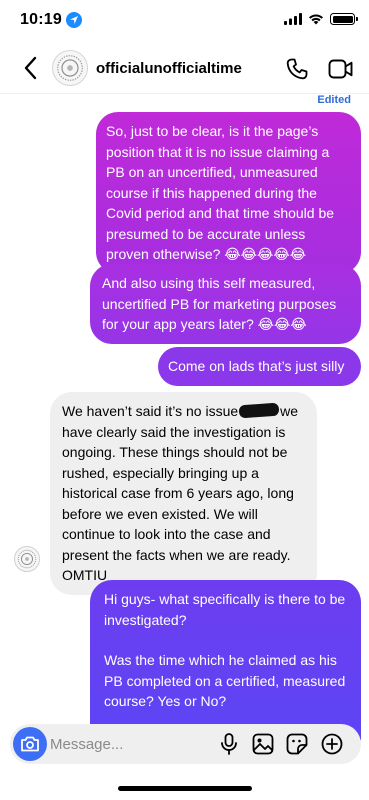 The height and width of the screenshot is (800, 369). What do you see at coordinates (256, 366) in the screenshot?
I see `message-text: Come on lads that’s just silly` at bounding box center [256, 366].